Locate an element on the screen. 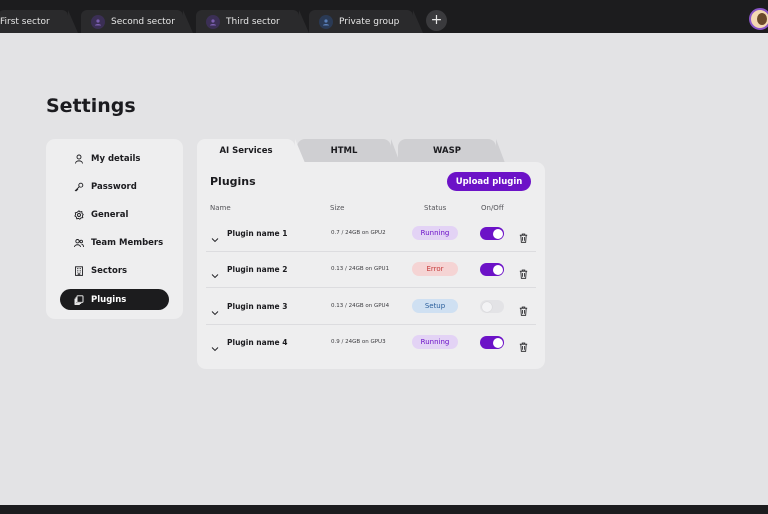 This screenshot has width=768, height=514. sidebar-item-label: Team Members is located at coordinates (127, 242).